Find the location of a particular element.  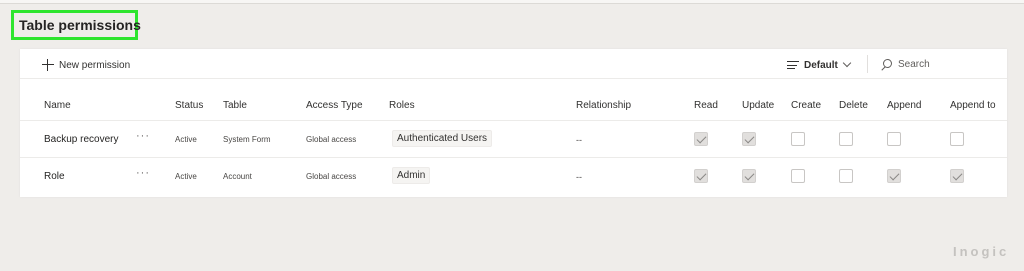

plus-icon is located at coordinates (48, 65).